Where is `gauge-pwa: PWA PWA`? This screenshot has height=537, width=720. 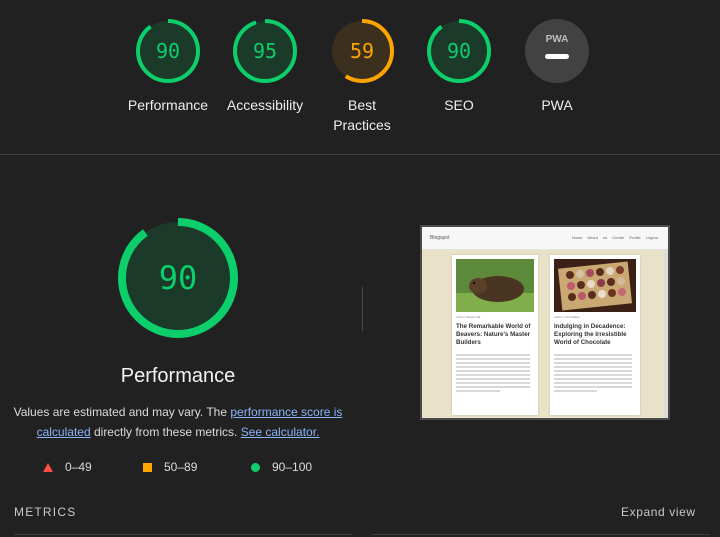
gauge-pwa: PWA PWA is located at coordinates (557, 66).